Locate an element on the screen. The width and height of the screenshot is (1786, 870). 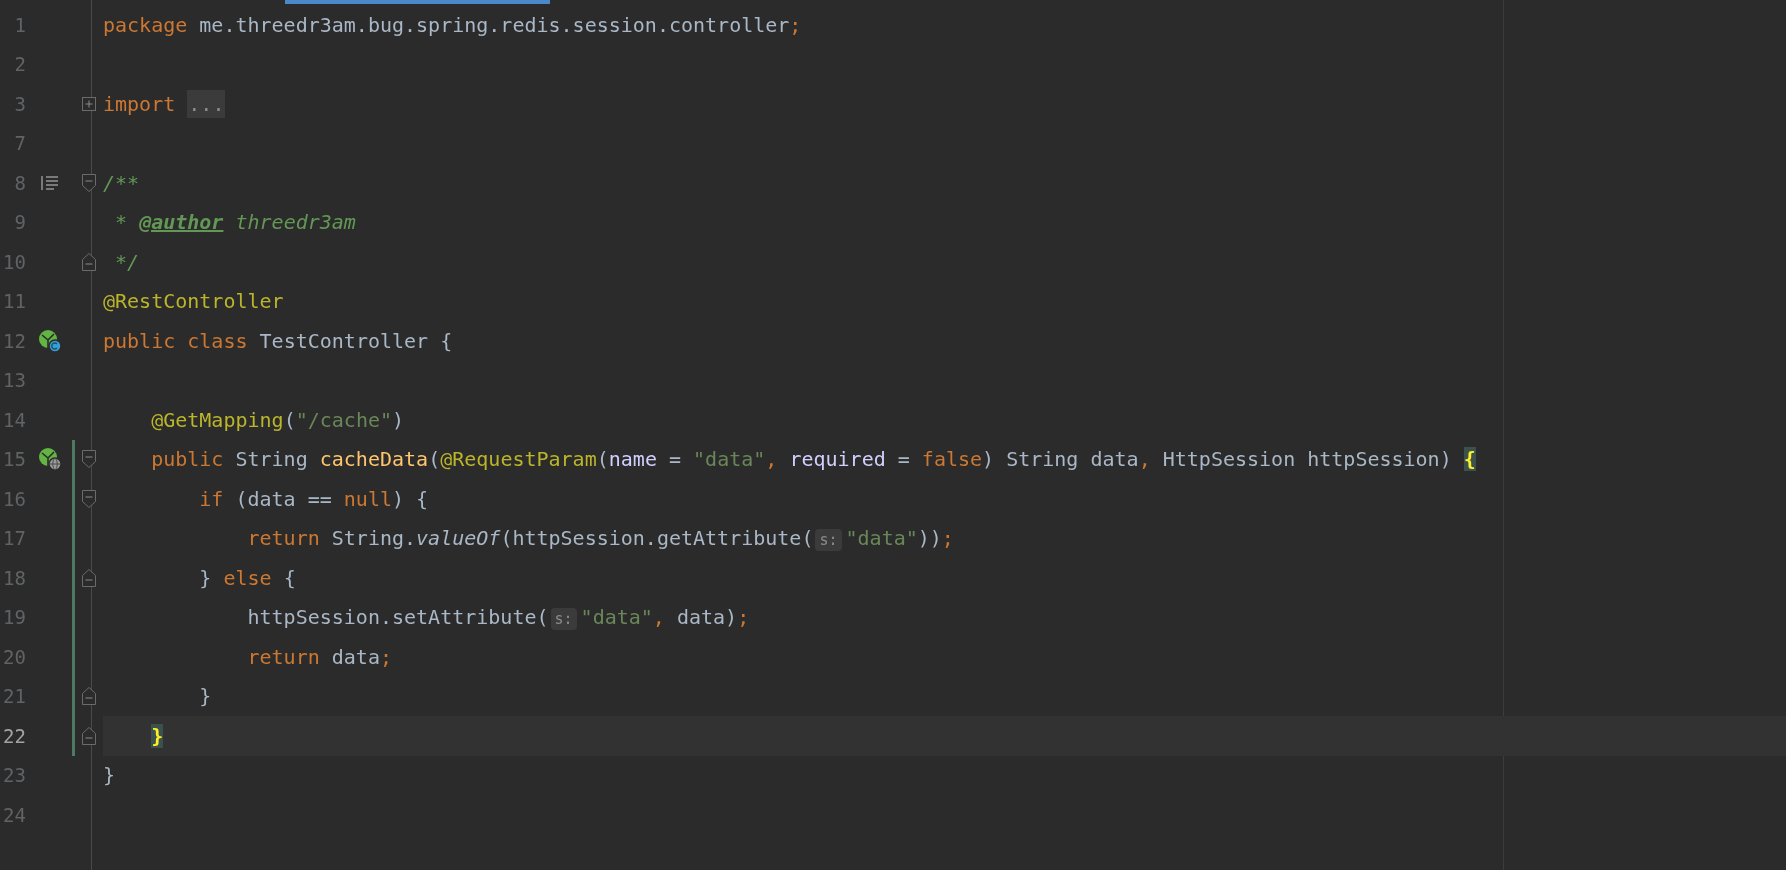
code-line: return data; is located at coordinates (319, 657).